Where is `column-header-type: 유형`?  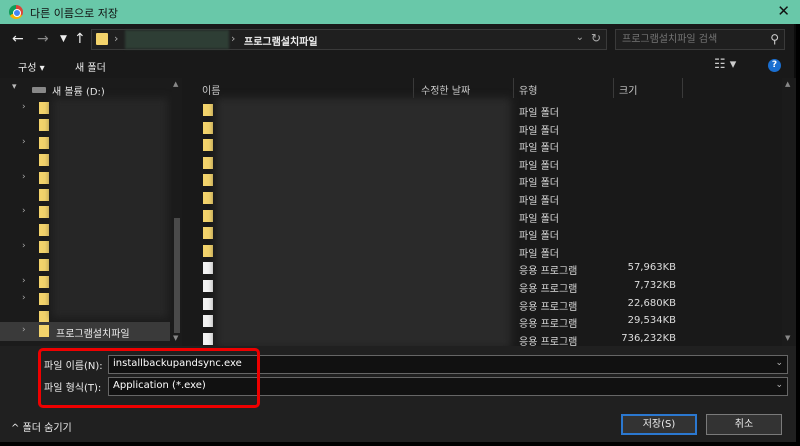
column-header-type: 유형 is located at coordinates (564, 88).